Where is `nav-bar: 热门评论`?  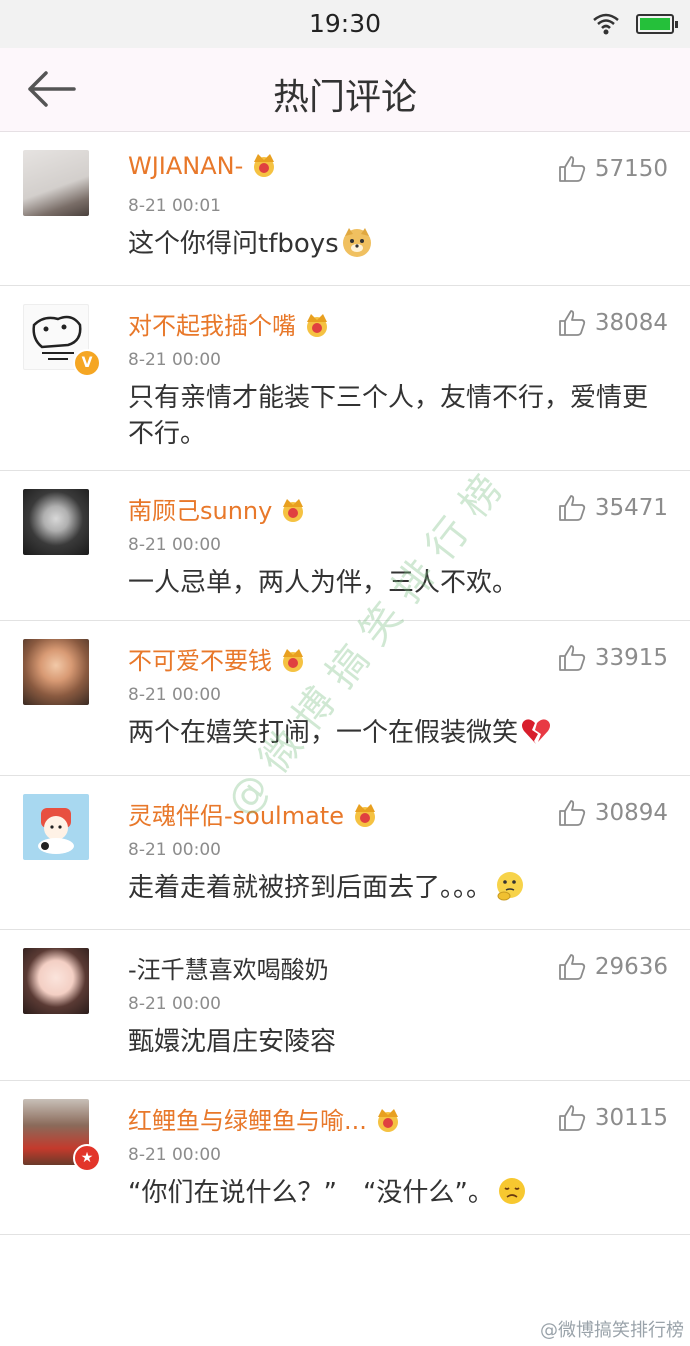
nav-bar: 热门评论 is located at coordinates (345, 90).